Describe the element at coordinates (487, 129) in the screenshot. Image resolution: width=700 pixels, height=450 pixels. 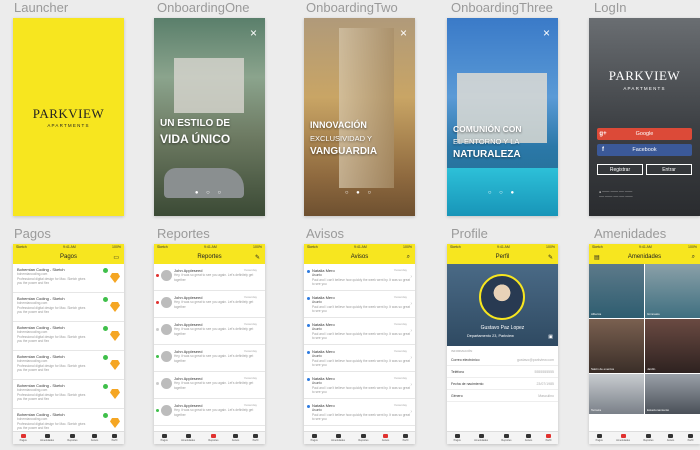
I see `ob3-line1: COMUNIÓN CON` at that location.